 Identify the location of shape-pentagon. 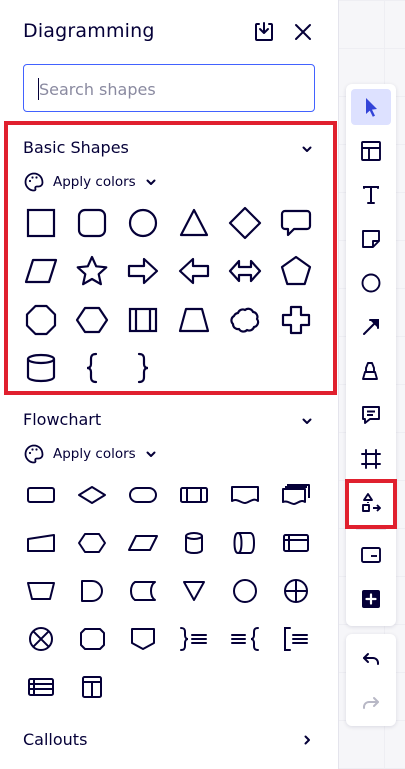
(296, 271).